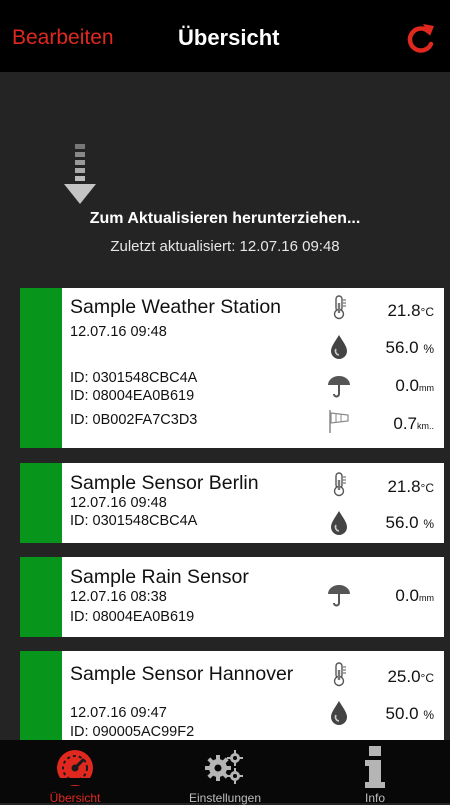 The width and height of the screenshot is (450, 805). Describe the element at coordinates (420, 40) in the screenshot. I see `refresh-icon` at that location.